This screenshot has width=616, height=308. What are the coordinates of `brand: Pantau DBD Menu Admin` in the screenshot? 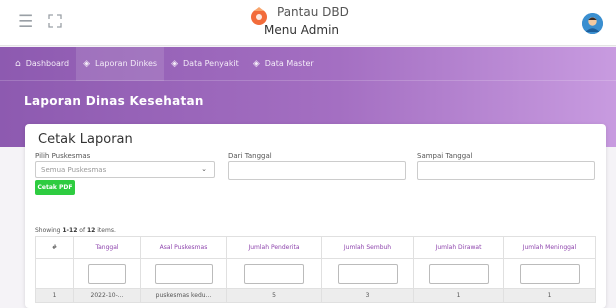 It's located at (310, 23).